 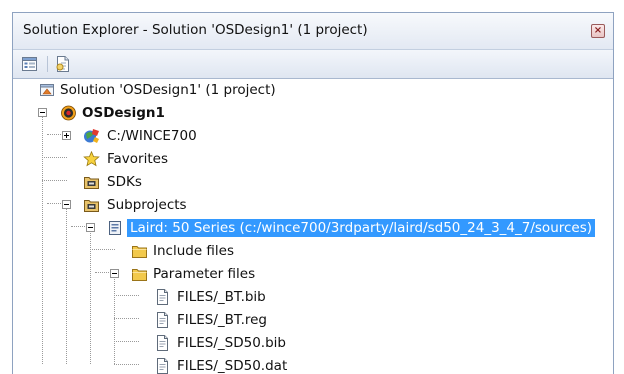 I want to click on tree-item-label: Include files, so click(x=194, y=251).